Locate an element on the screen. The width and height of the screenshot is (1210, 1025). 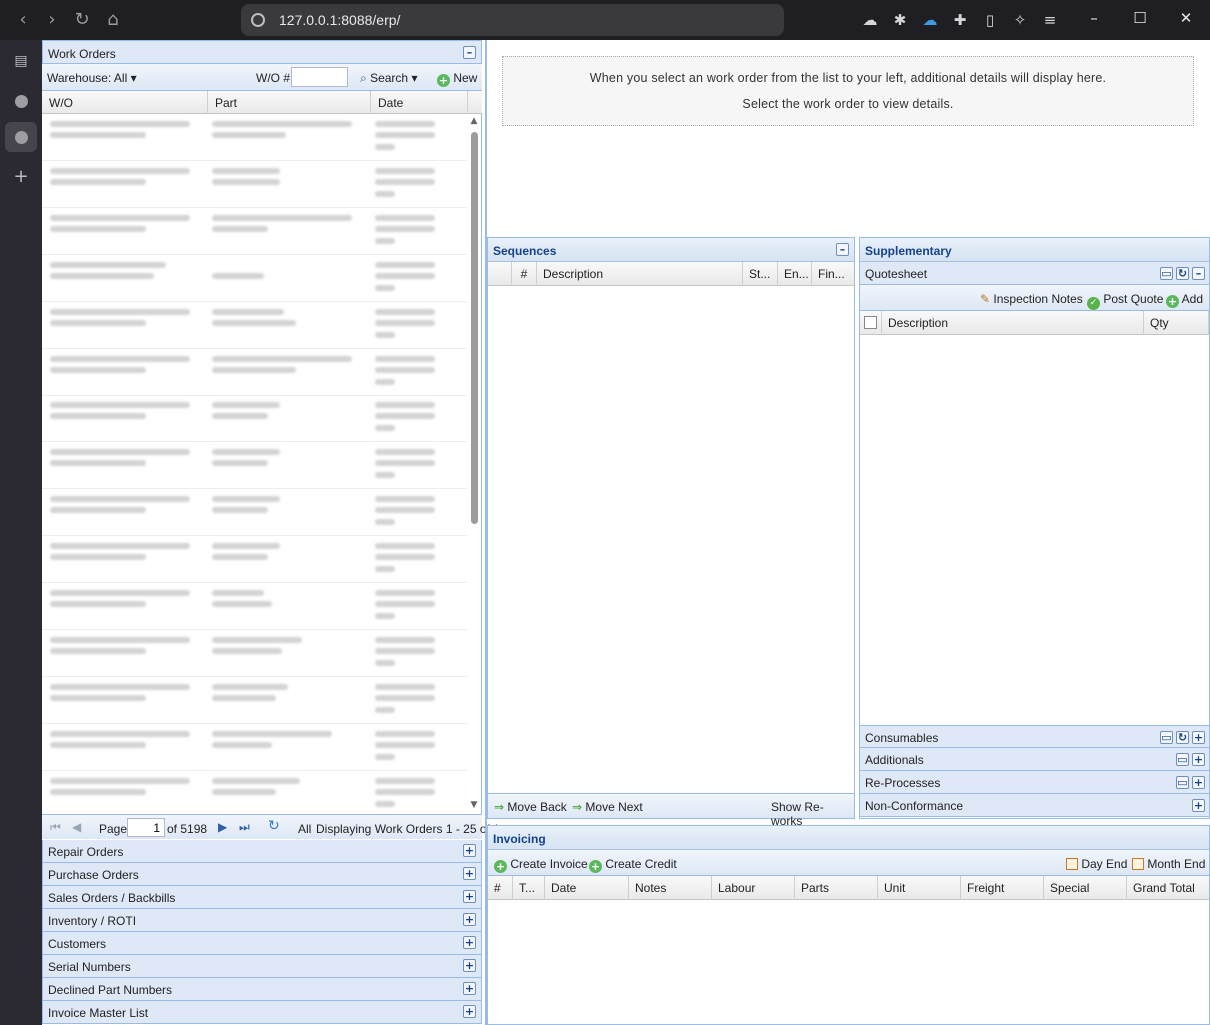
column-header-special: Special is located at coordinates (1085, 888).